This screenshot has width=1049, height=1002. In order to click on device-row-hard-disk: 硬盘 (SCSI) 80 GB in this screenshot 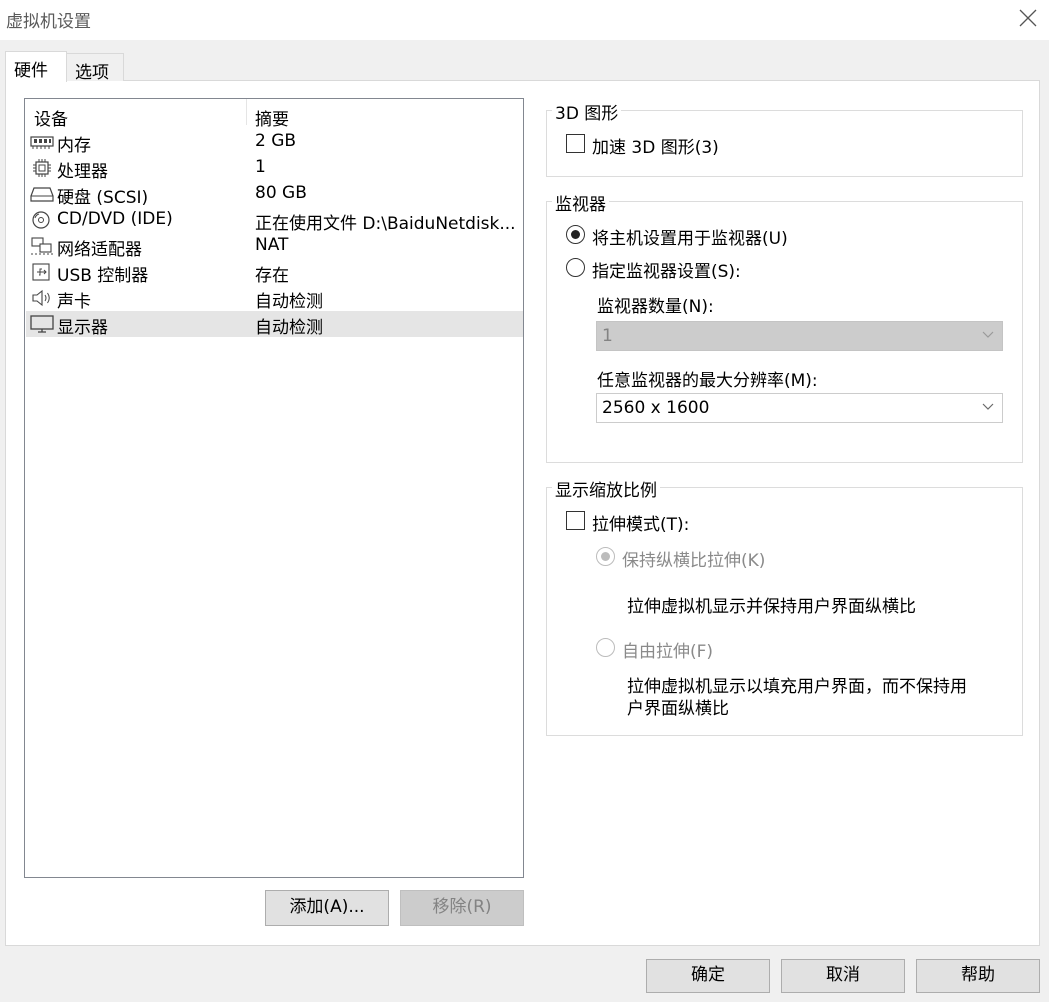, I will do `click(274, 194)`.